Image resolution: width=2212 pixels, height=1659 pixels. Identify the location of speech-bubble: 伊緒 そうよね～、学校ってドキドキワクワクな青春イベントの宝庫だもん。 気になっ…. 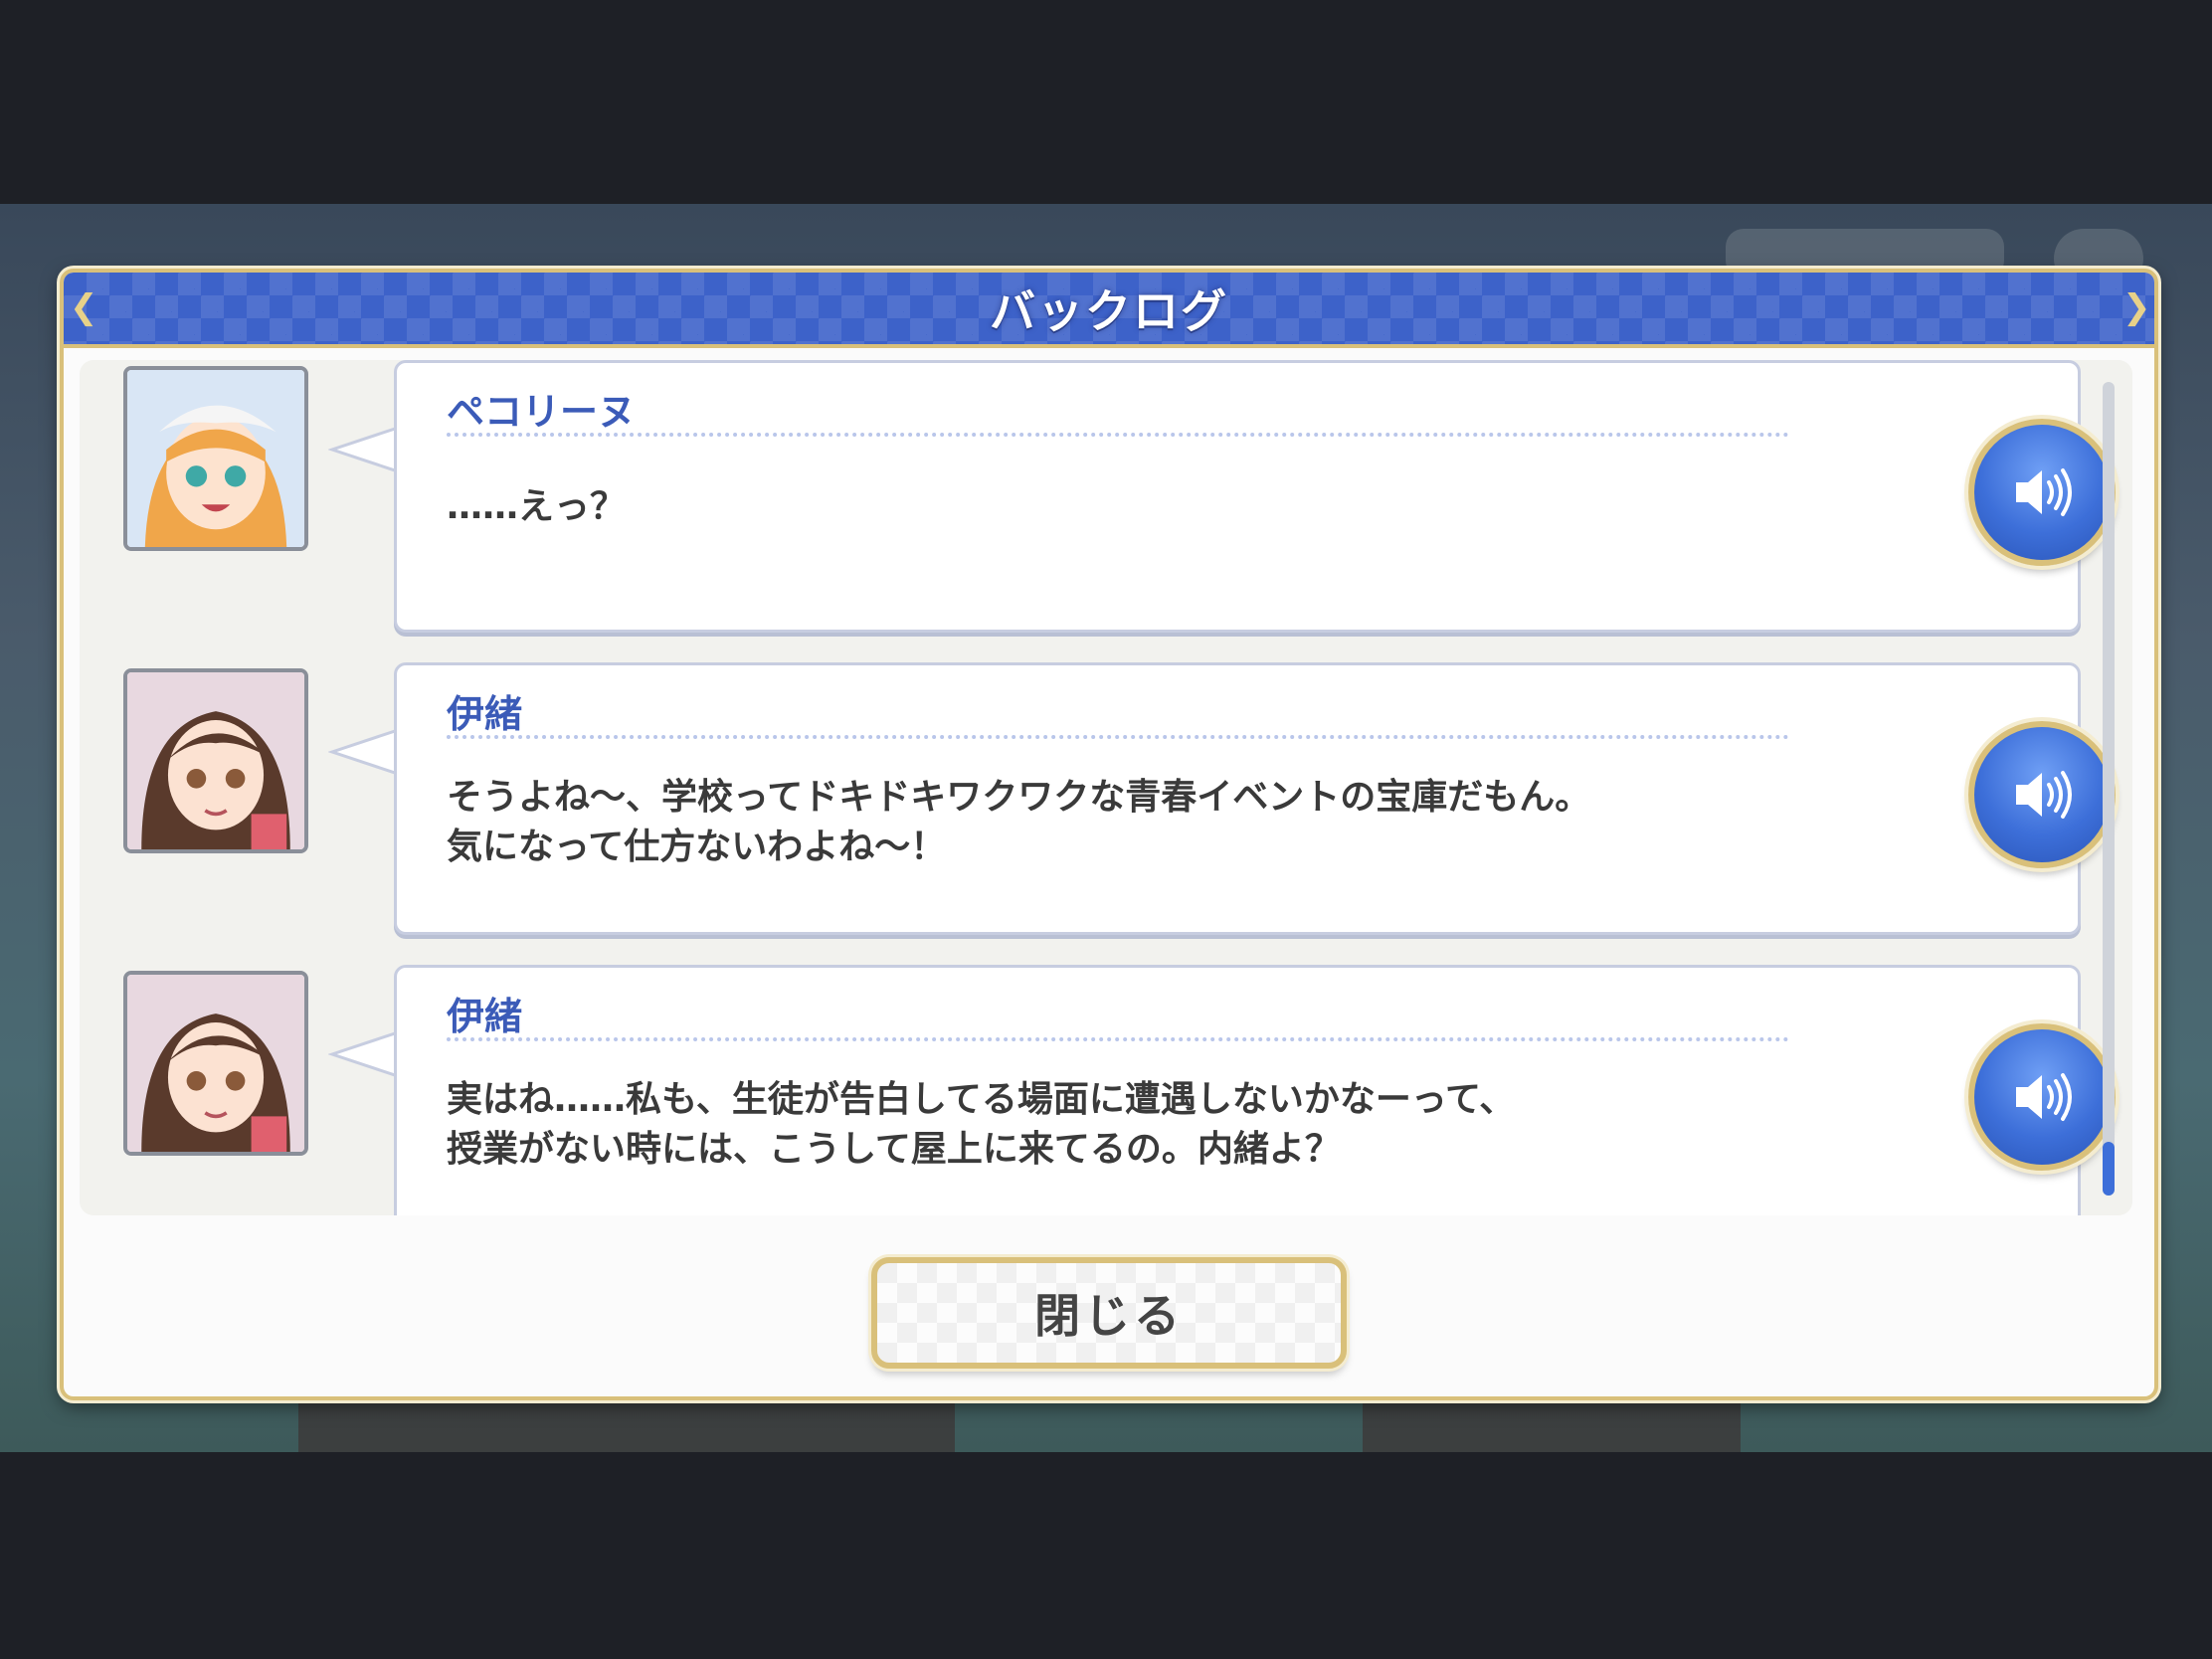
(1255, 798).